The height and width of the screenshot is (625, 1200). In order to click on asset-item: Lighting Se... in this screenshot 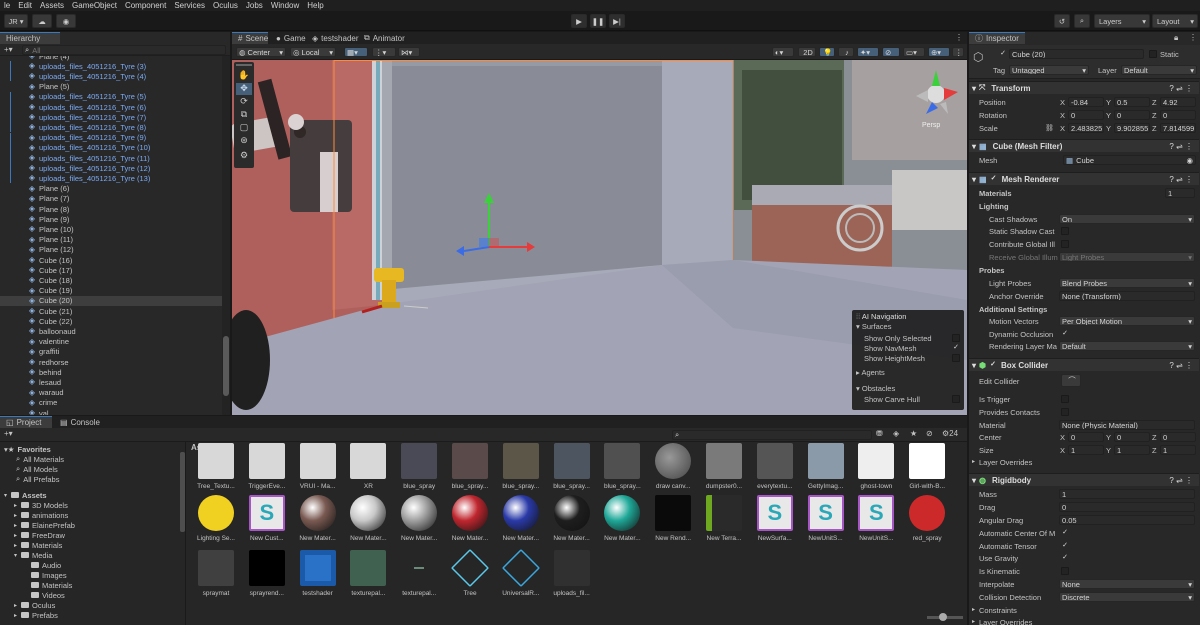, I will do `click(216, 522)`.